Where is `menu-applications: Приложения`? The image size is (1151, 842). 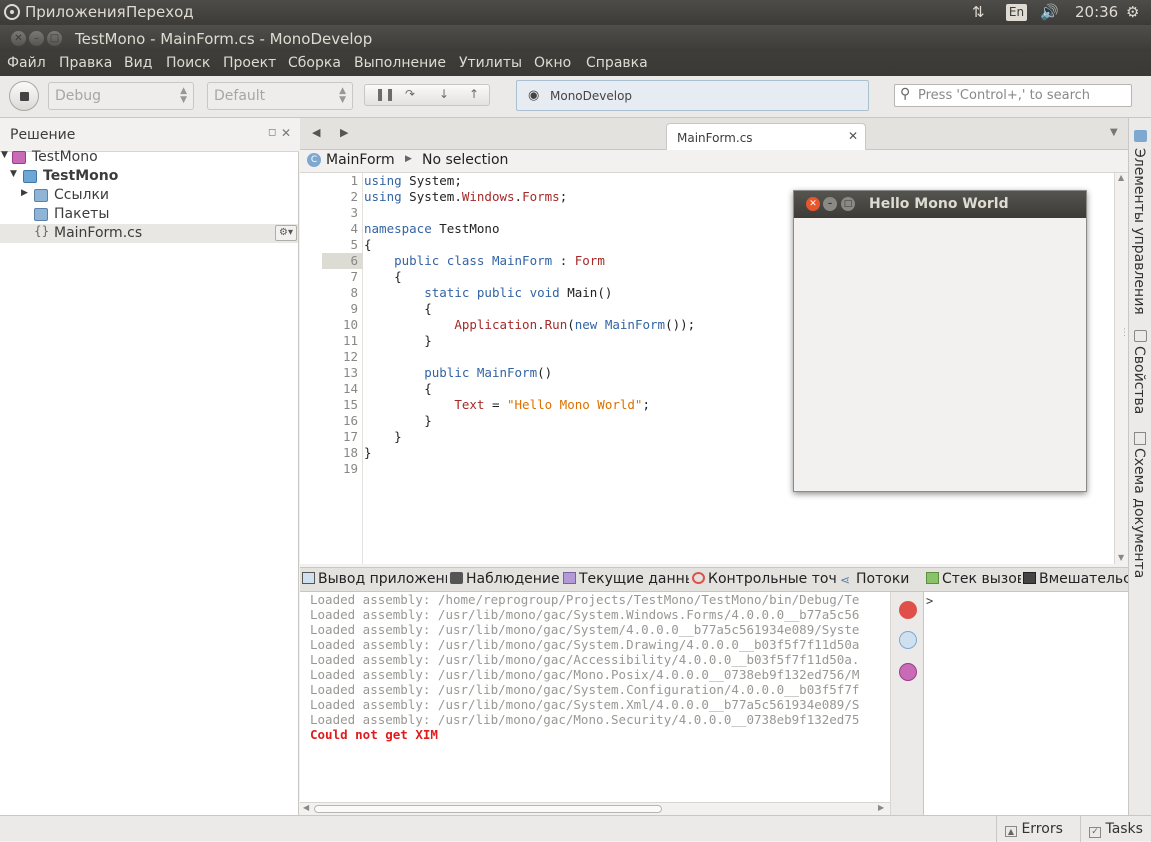
menu-applications: Приложения is located at coordinates (75, 12).